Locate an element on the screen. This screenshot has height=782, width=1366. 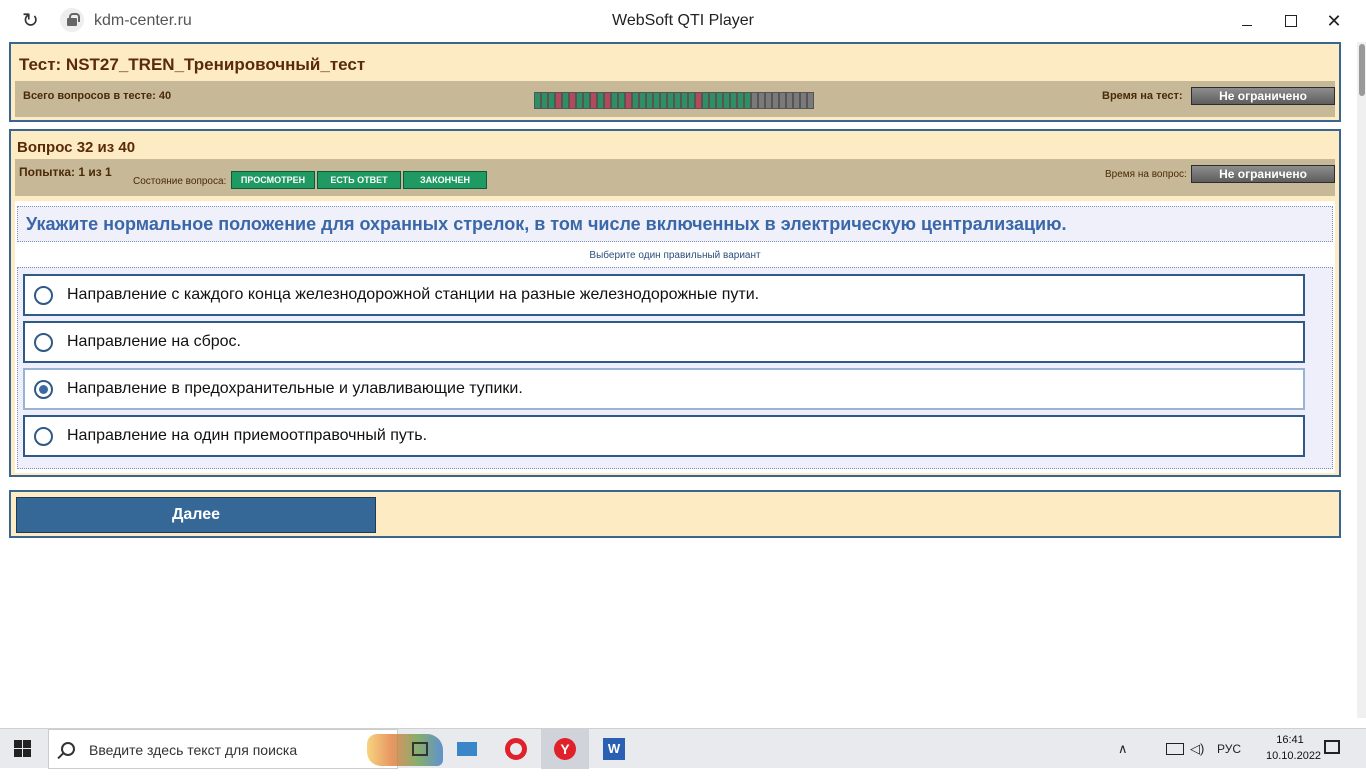
clock-time: 16:41 is located at coordinates (1290, 740).